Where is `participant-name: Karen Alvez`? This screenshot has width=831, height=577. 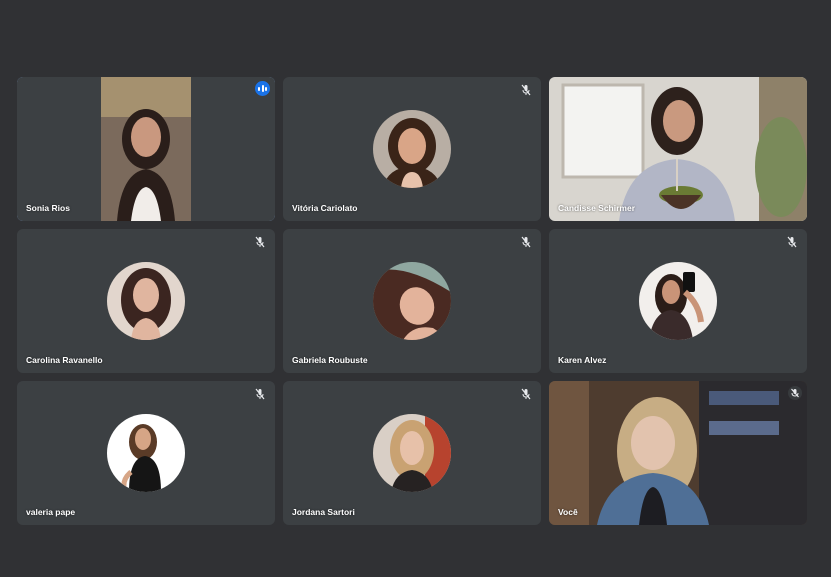
participant-name: Karen Alvez is located at coordinates (582, 360).